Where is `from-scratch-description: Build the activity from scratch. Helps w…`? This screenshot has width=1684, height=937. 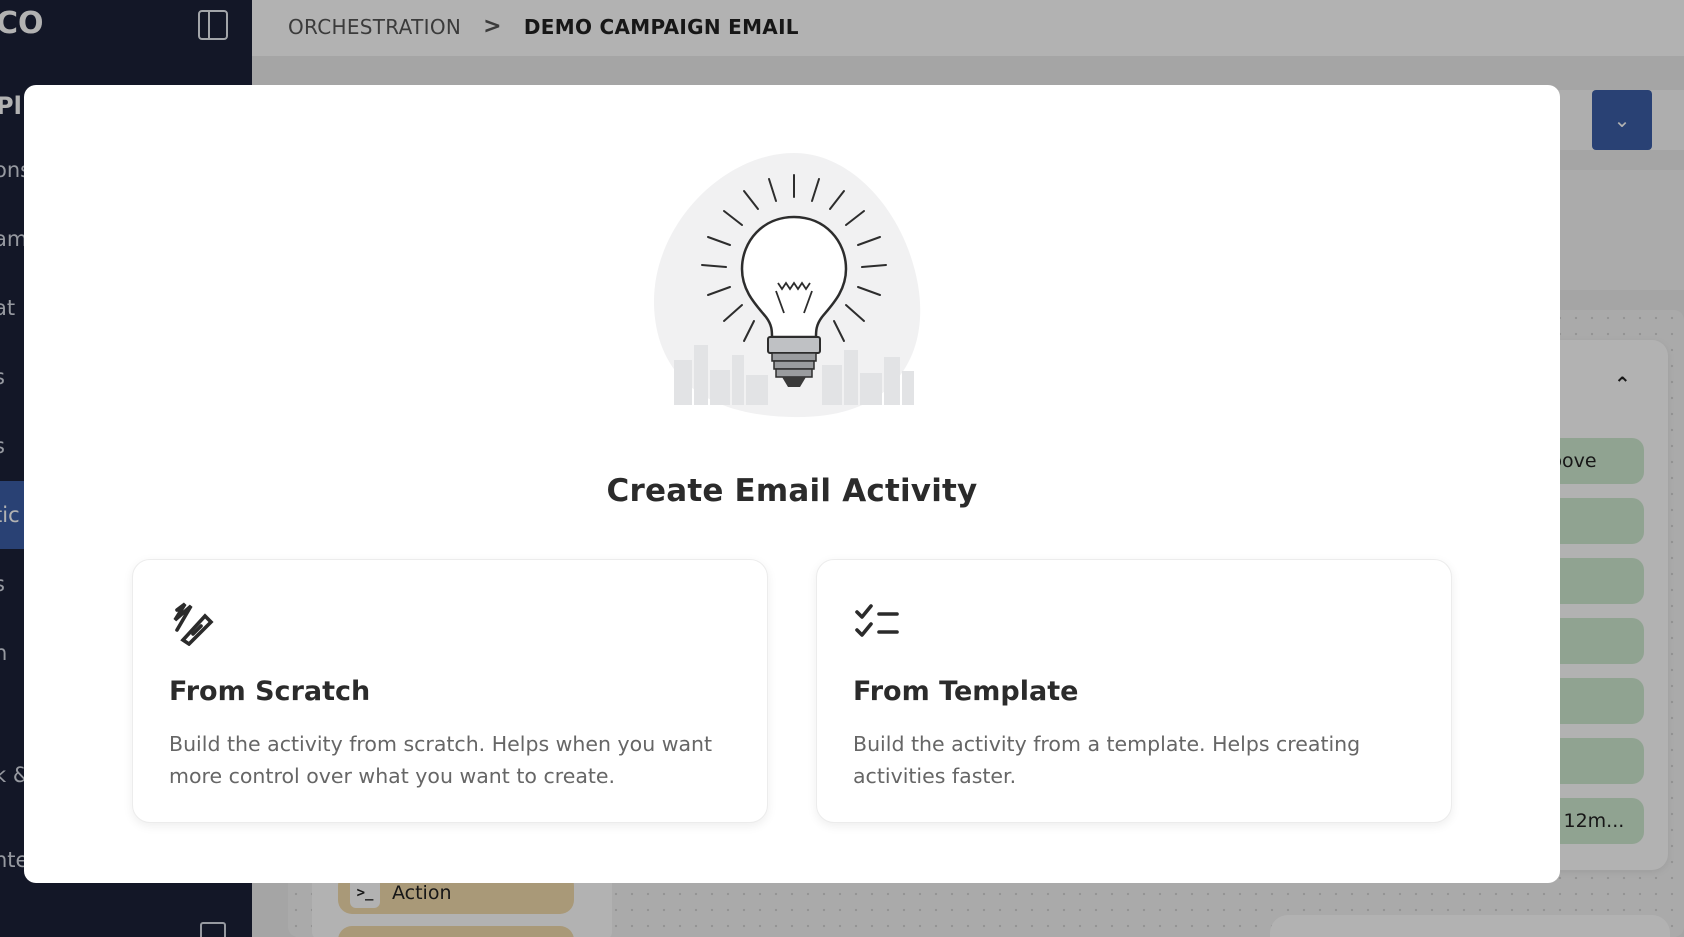 from-scratch-description: Build the activity from scratch. Helps w… is located at coordinates (441, 760).